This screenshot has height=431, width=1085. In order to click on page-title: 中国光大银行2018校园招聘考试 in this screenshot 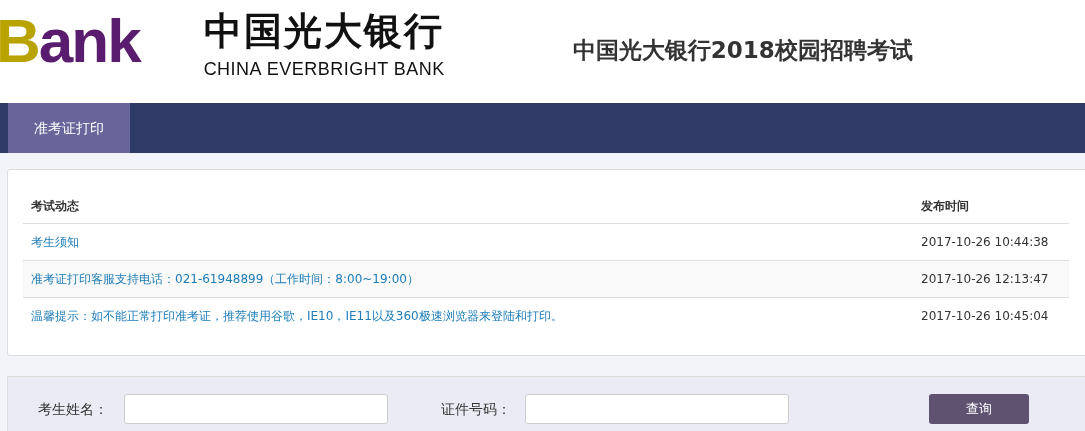, I will do `click(742, 50)`.